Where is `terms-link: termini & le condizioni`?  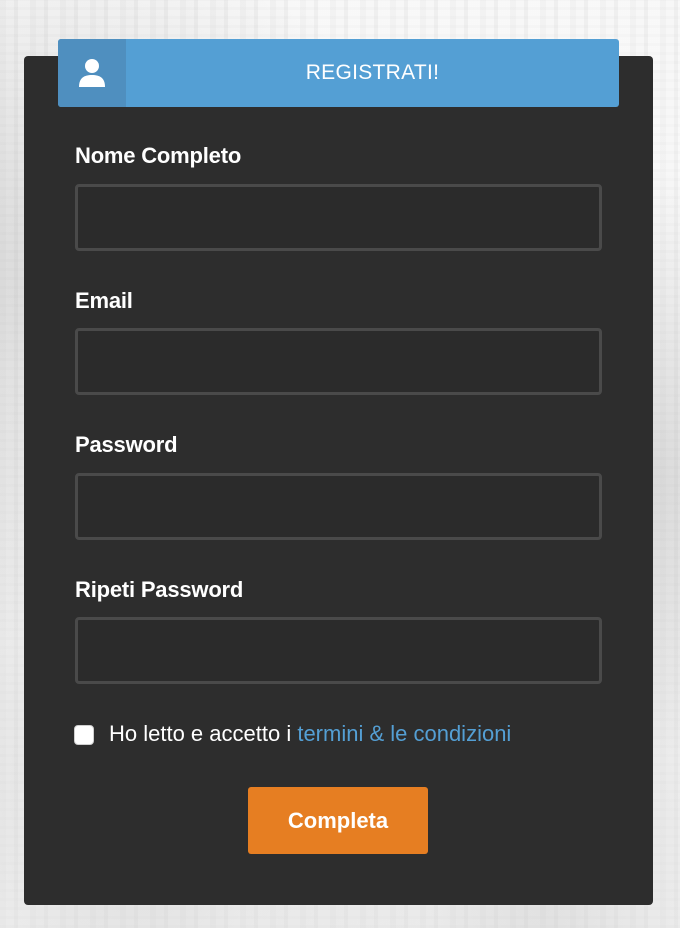
terms-link: termini & le condizioni is located at coordinates (404, 733).